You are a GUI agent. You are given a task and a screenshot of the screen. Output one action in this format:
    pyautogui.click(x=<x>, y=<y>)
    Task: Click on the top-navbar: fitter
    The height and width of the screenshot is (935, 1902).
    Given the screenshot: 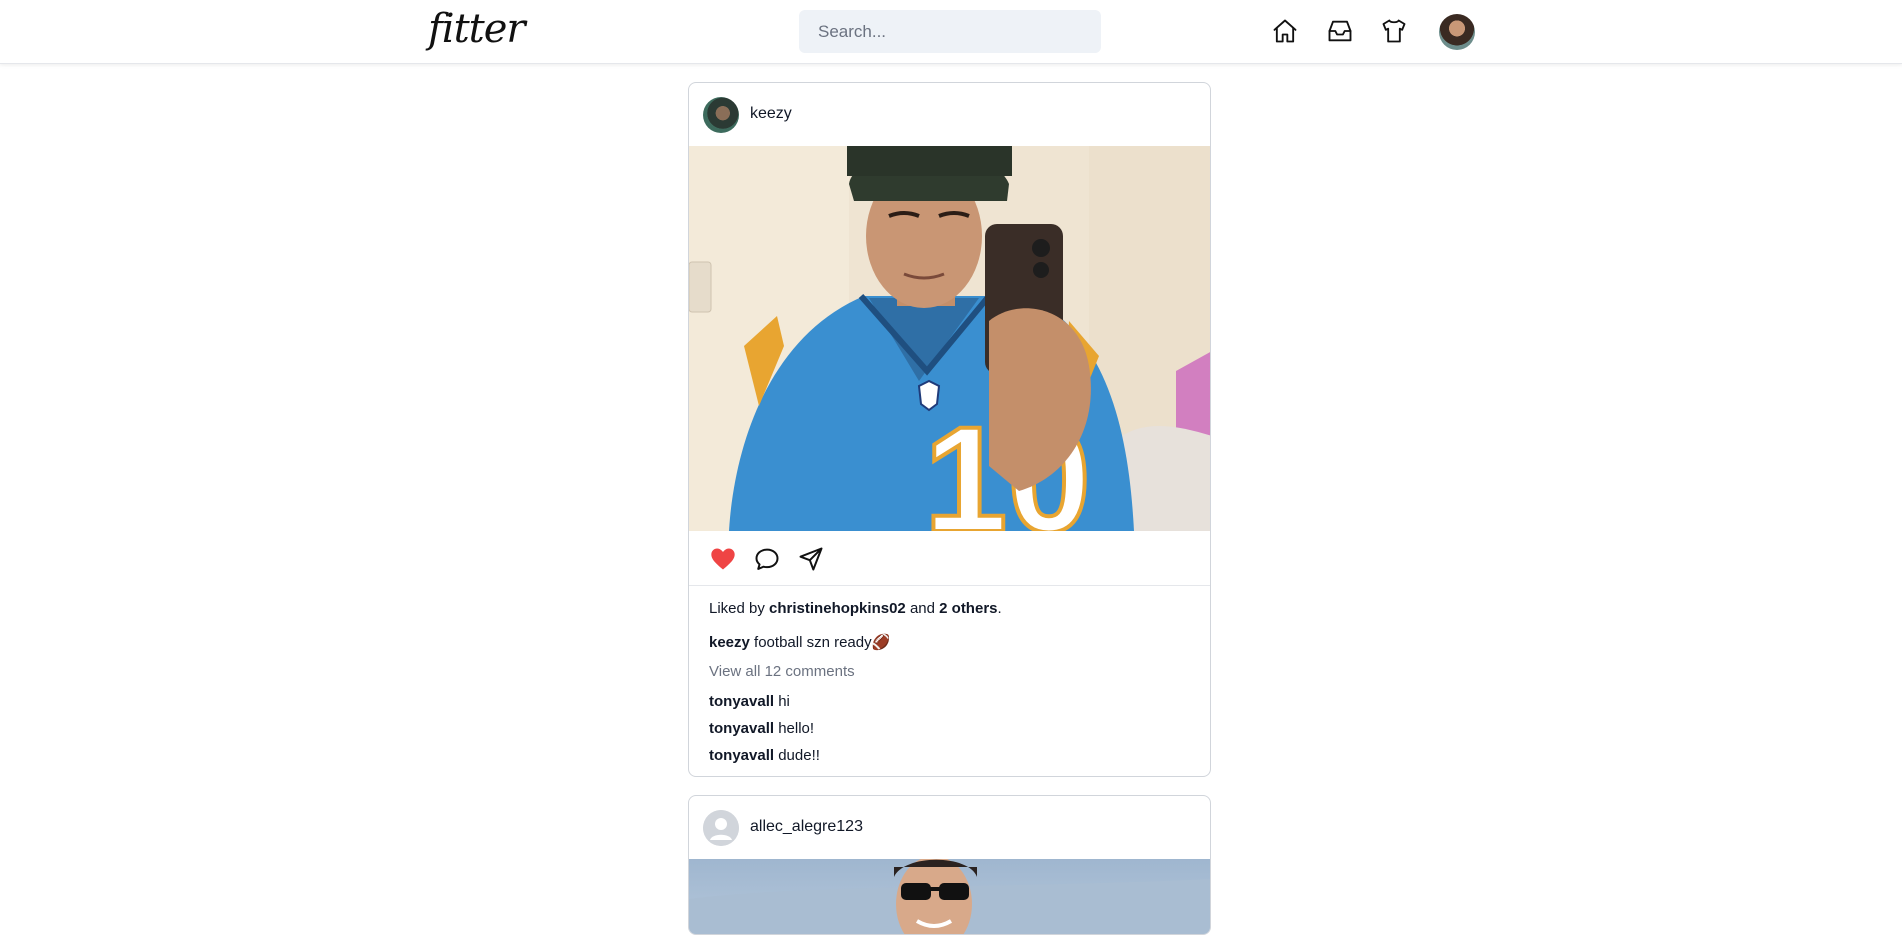 What is the action you would take?
    pyautogui.click(x=951, y=32)
    